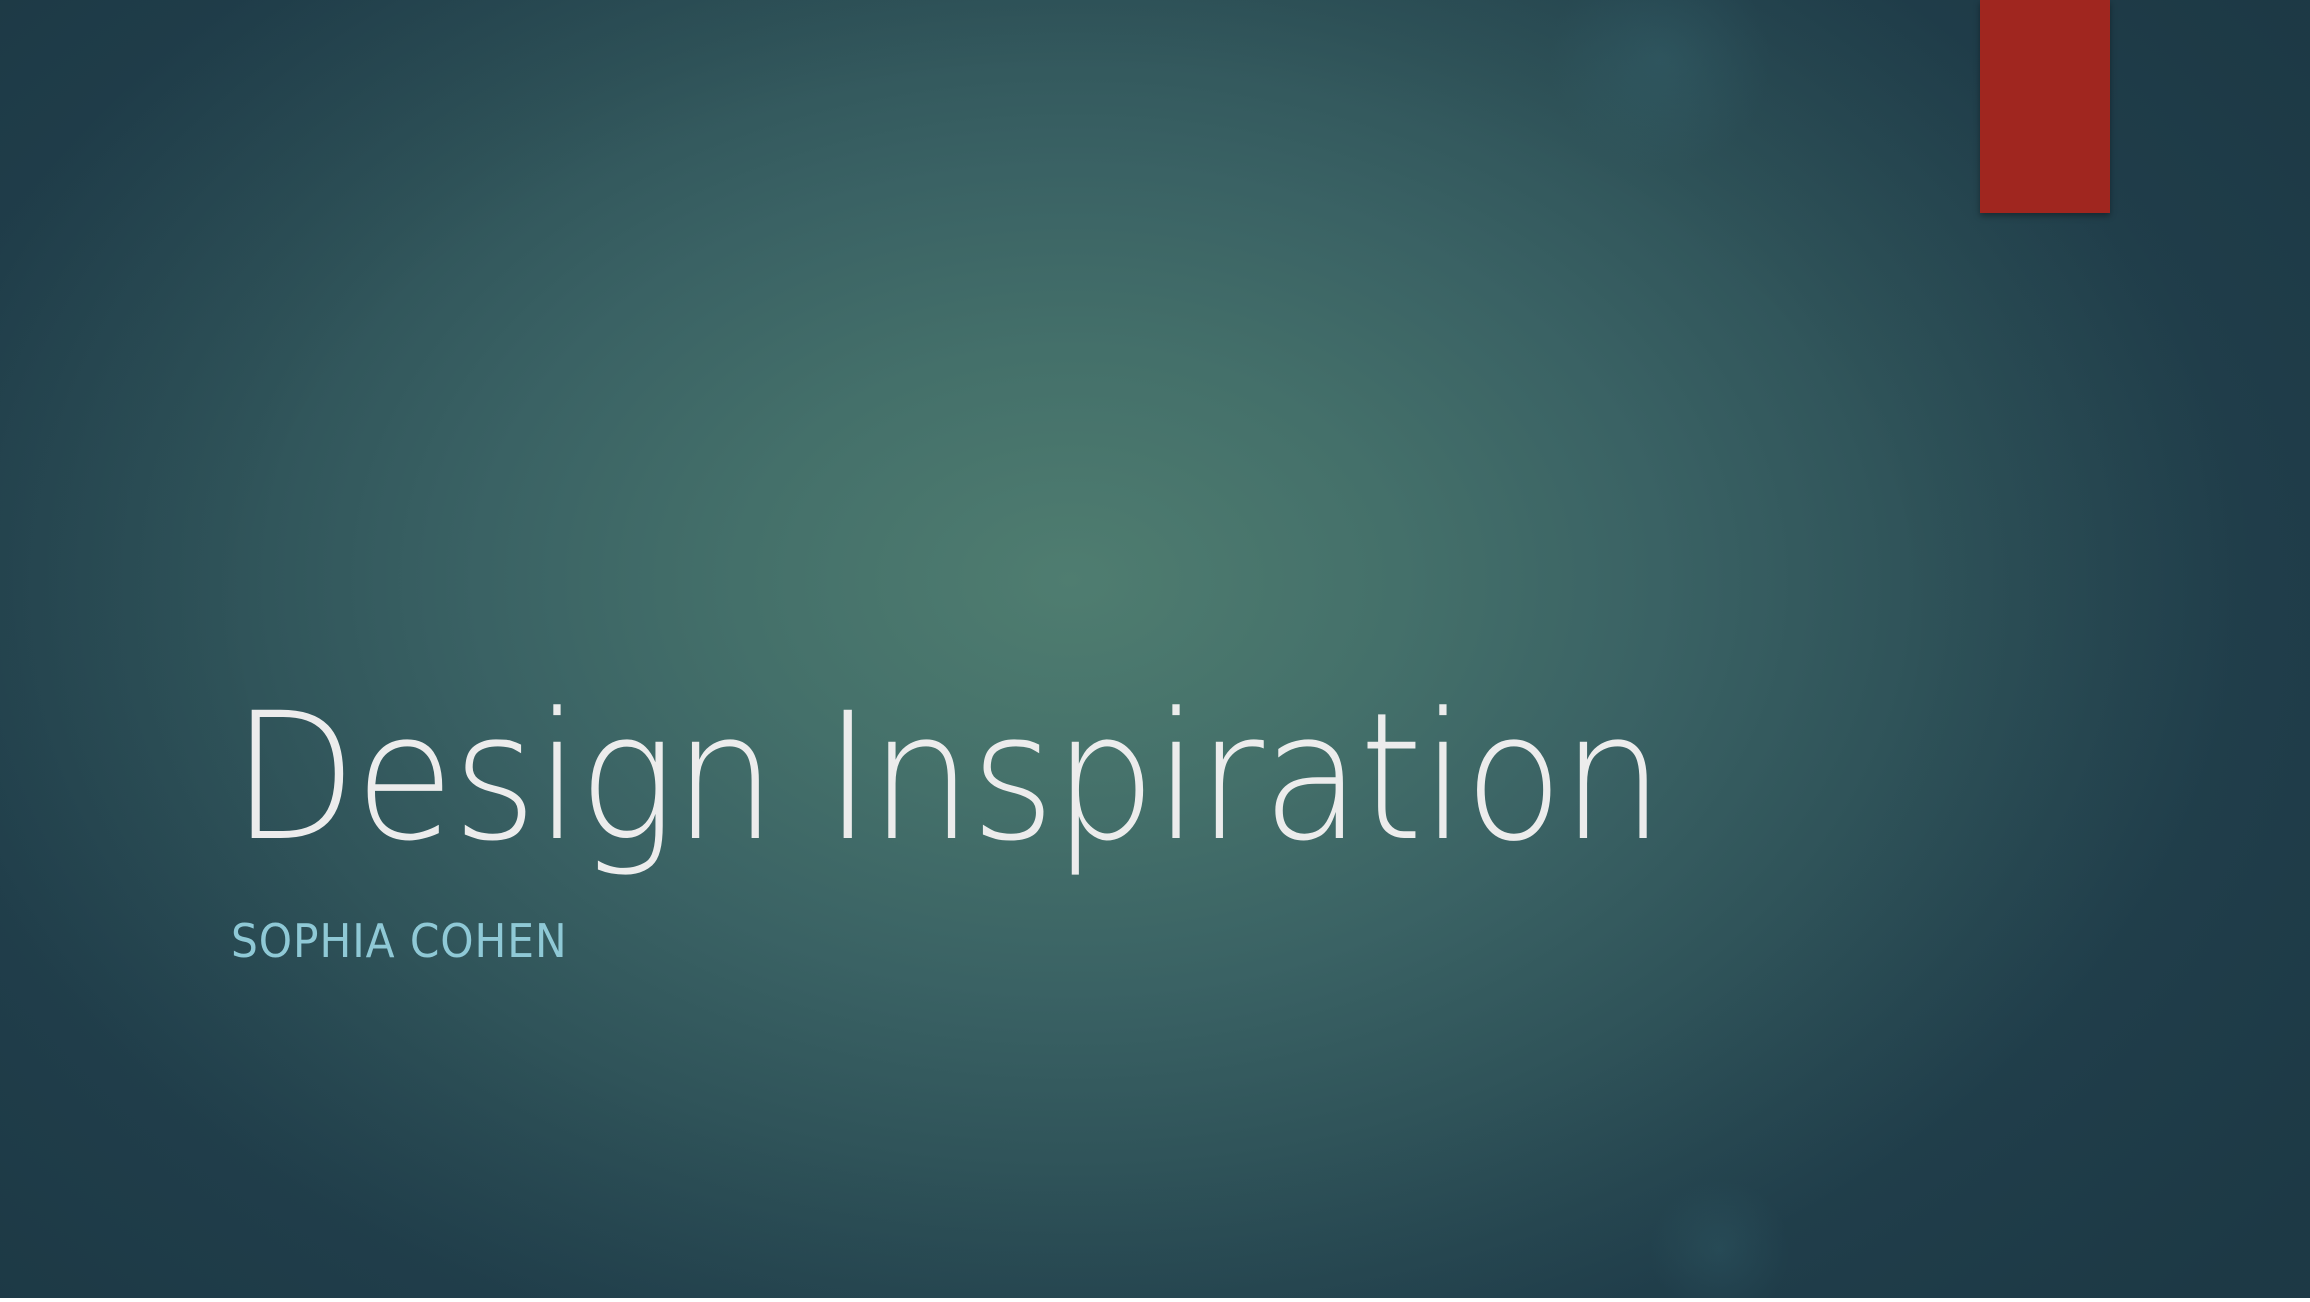 Image resolution: width=2310 pixels, height=1302 pixels. Describe the element at coordinates (948, 777) in the screenshot. I see `slide-title: Design Inspiration` at that location.